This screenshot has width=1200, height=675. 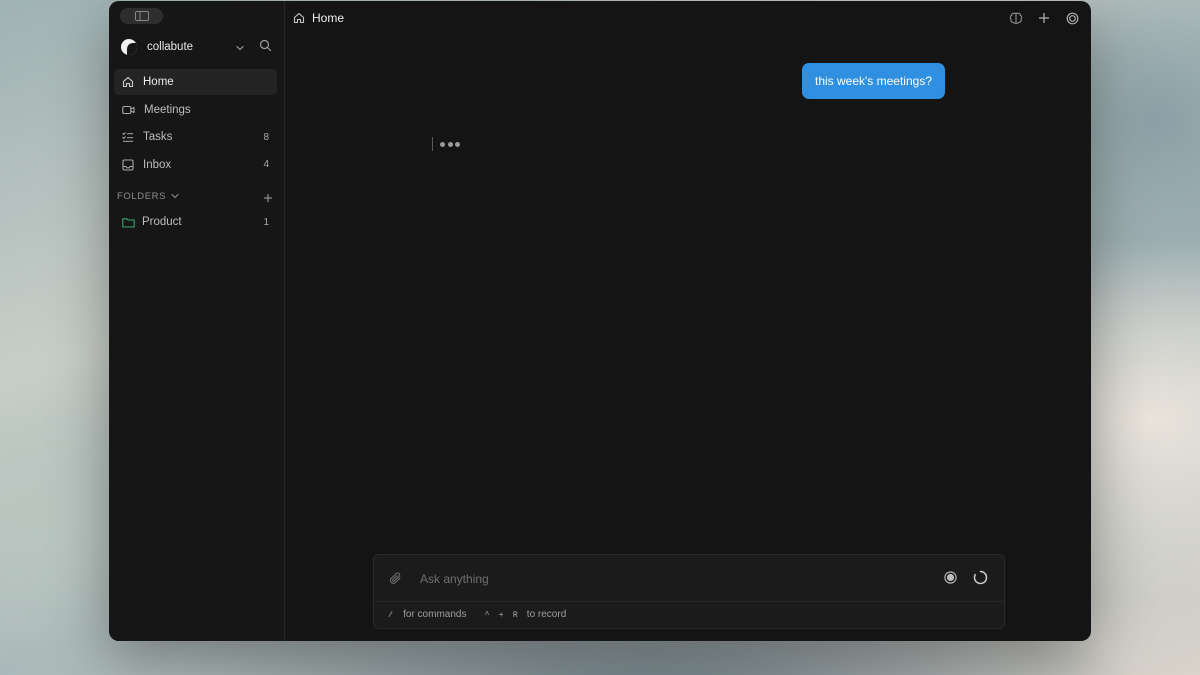 I want to click on record-icon, so click(x=950, y=577).